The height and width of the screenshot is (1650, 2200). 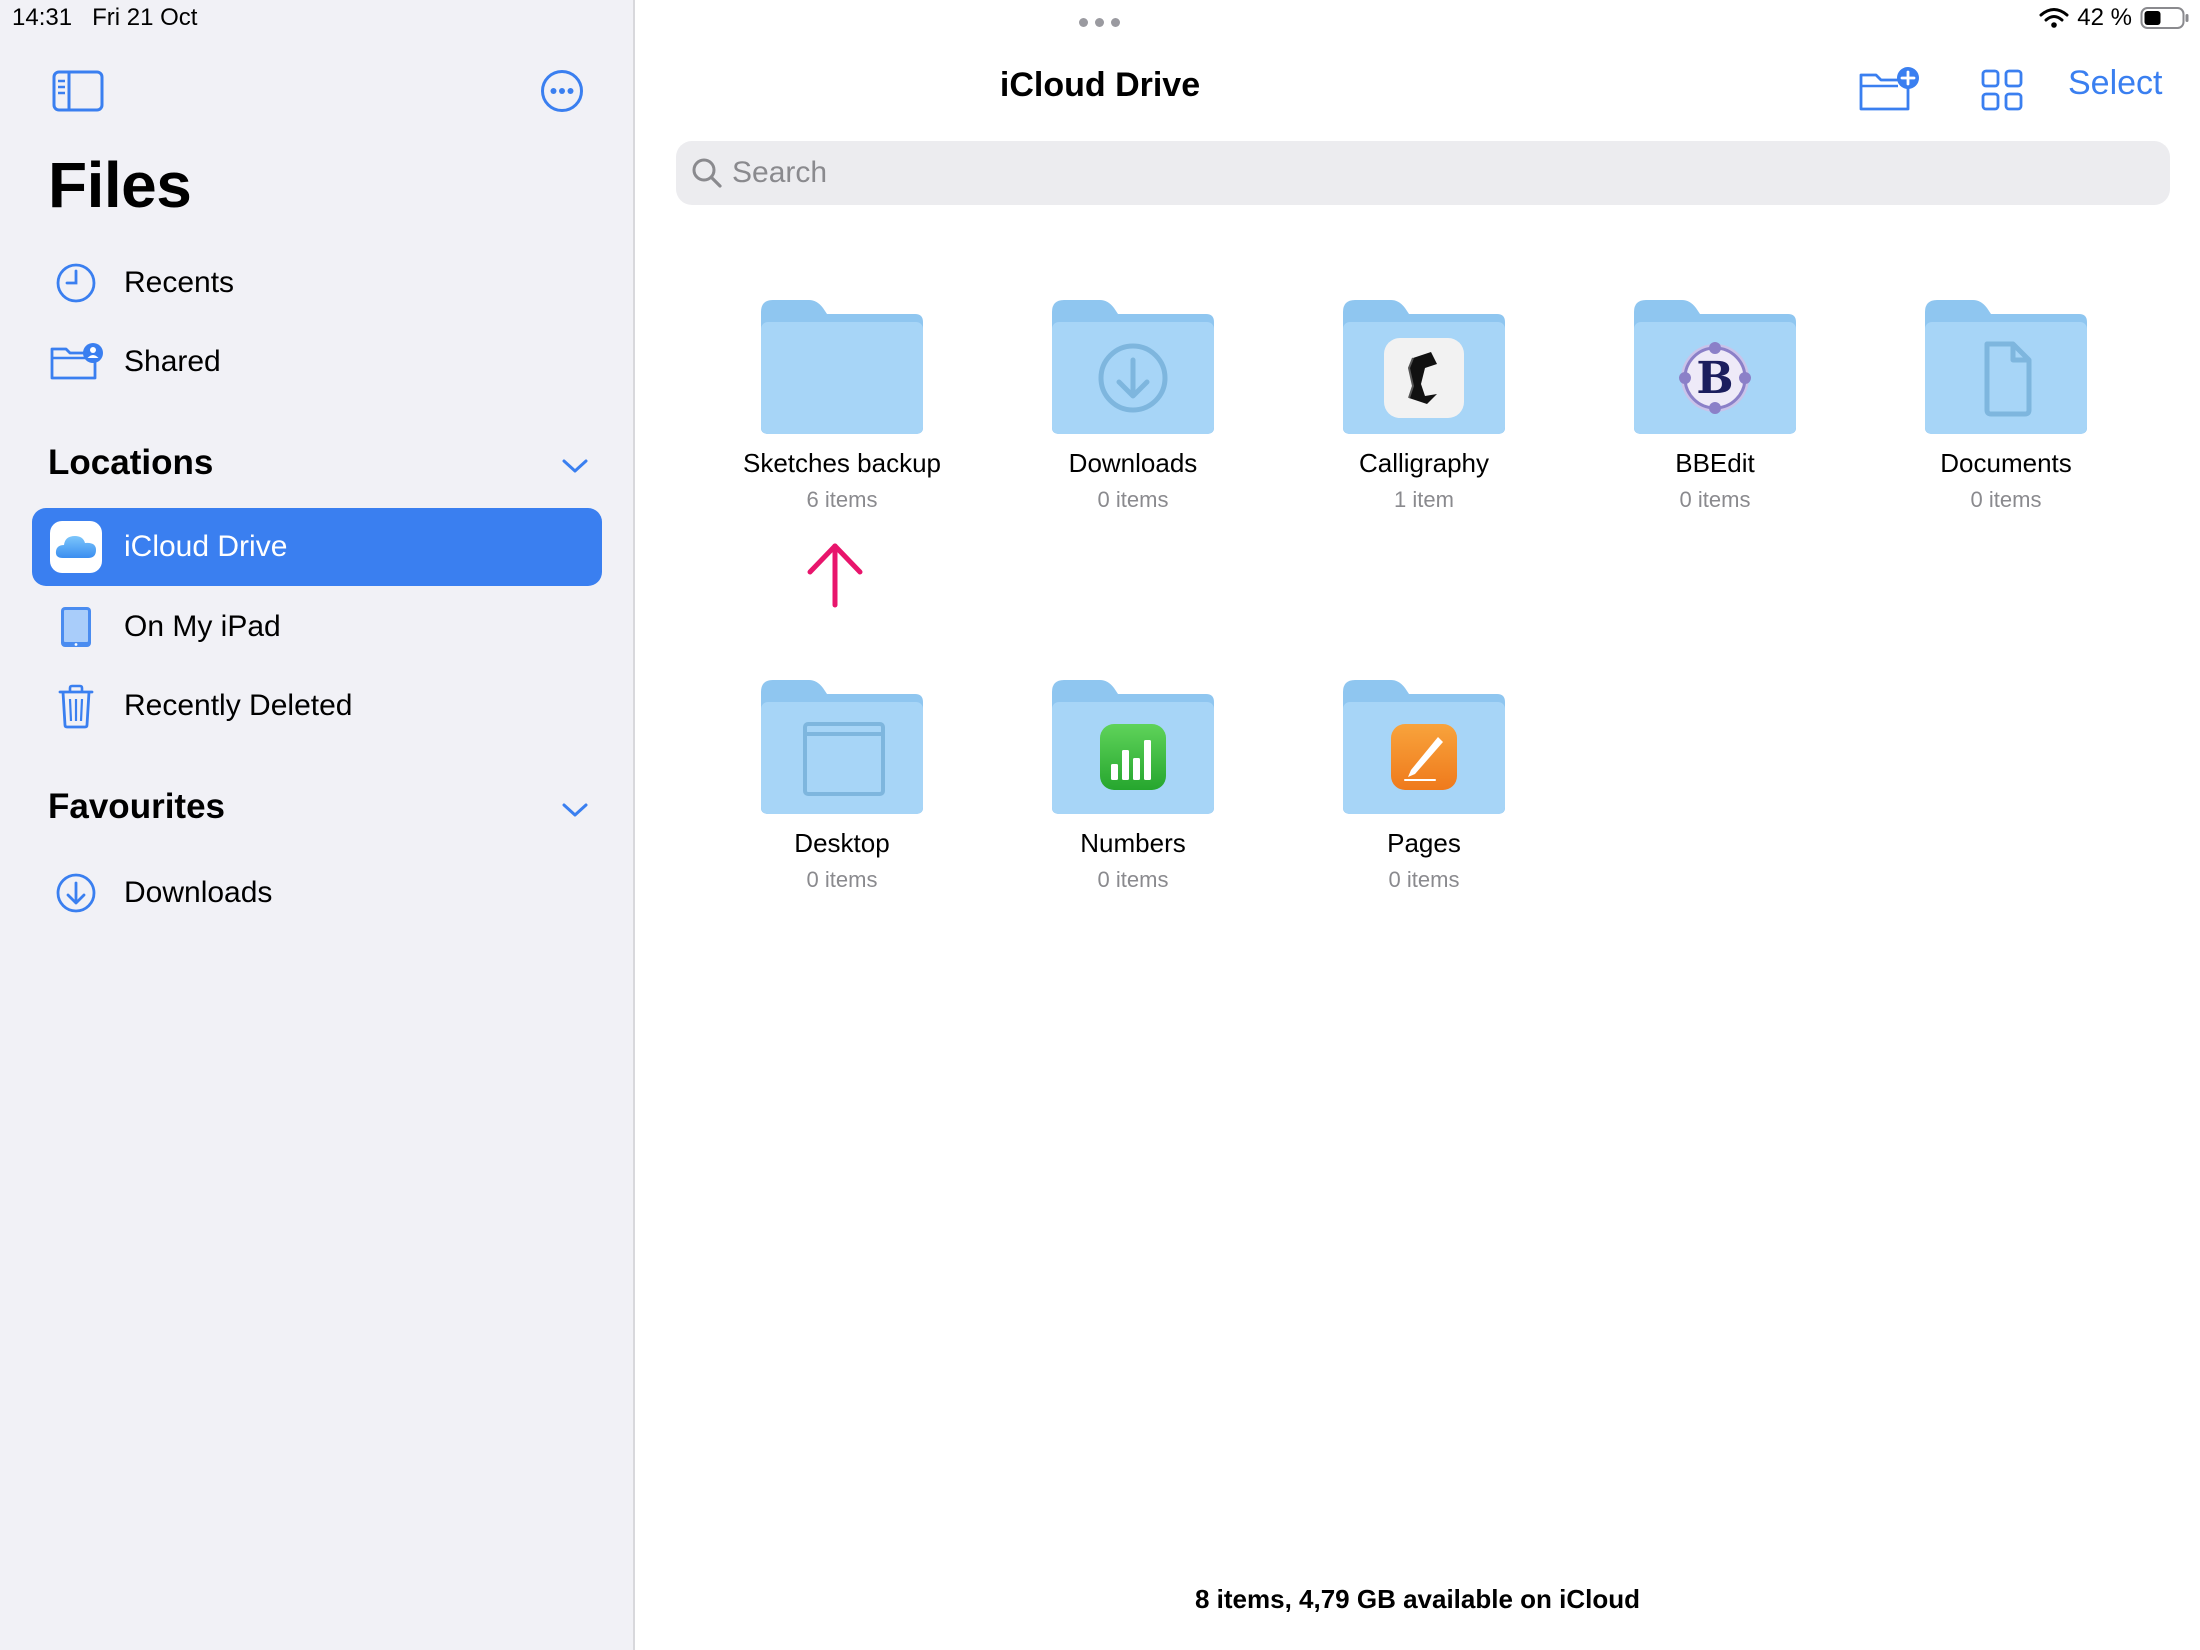 What do you see at coordinates (206, 546) in the screenshot?
I see `sidebar-item-label: iCloud Drive` at bounding box center [206, 546].